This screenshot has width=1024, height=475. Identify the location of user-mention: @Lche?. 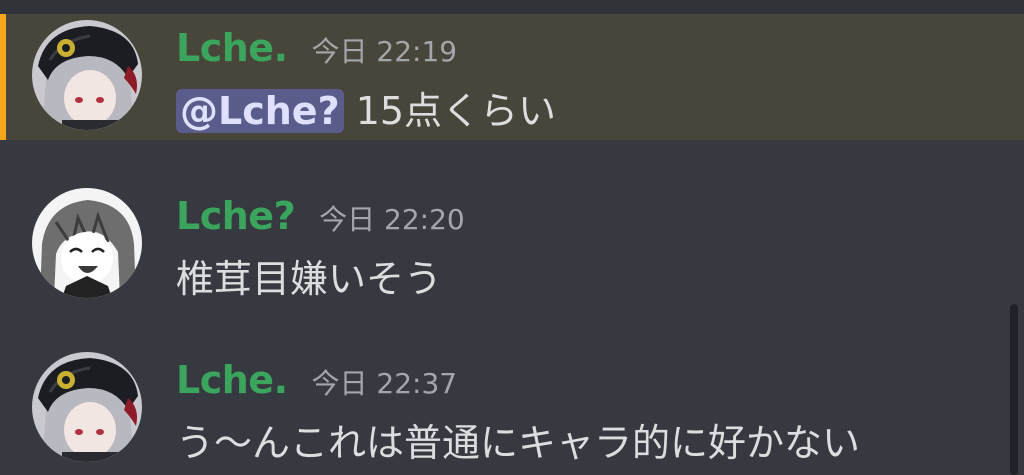
(260, 111).